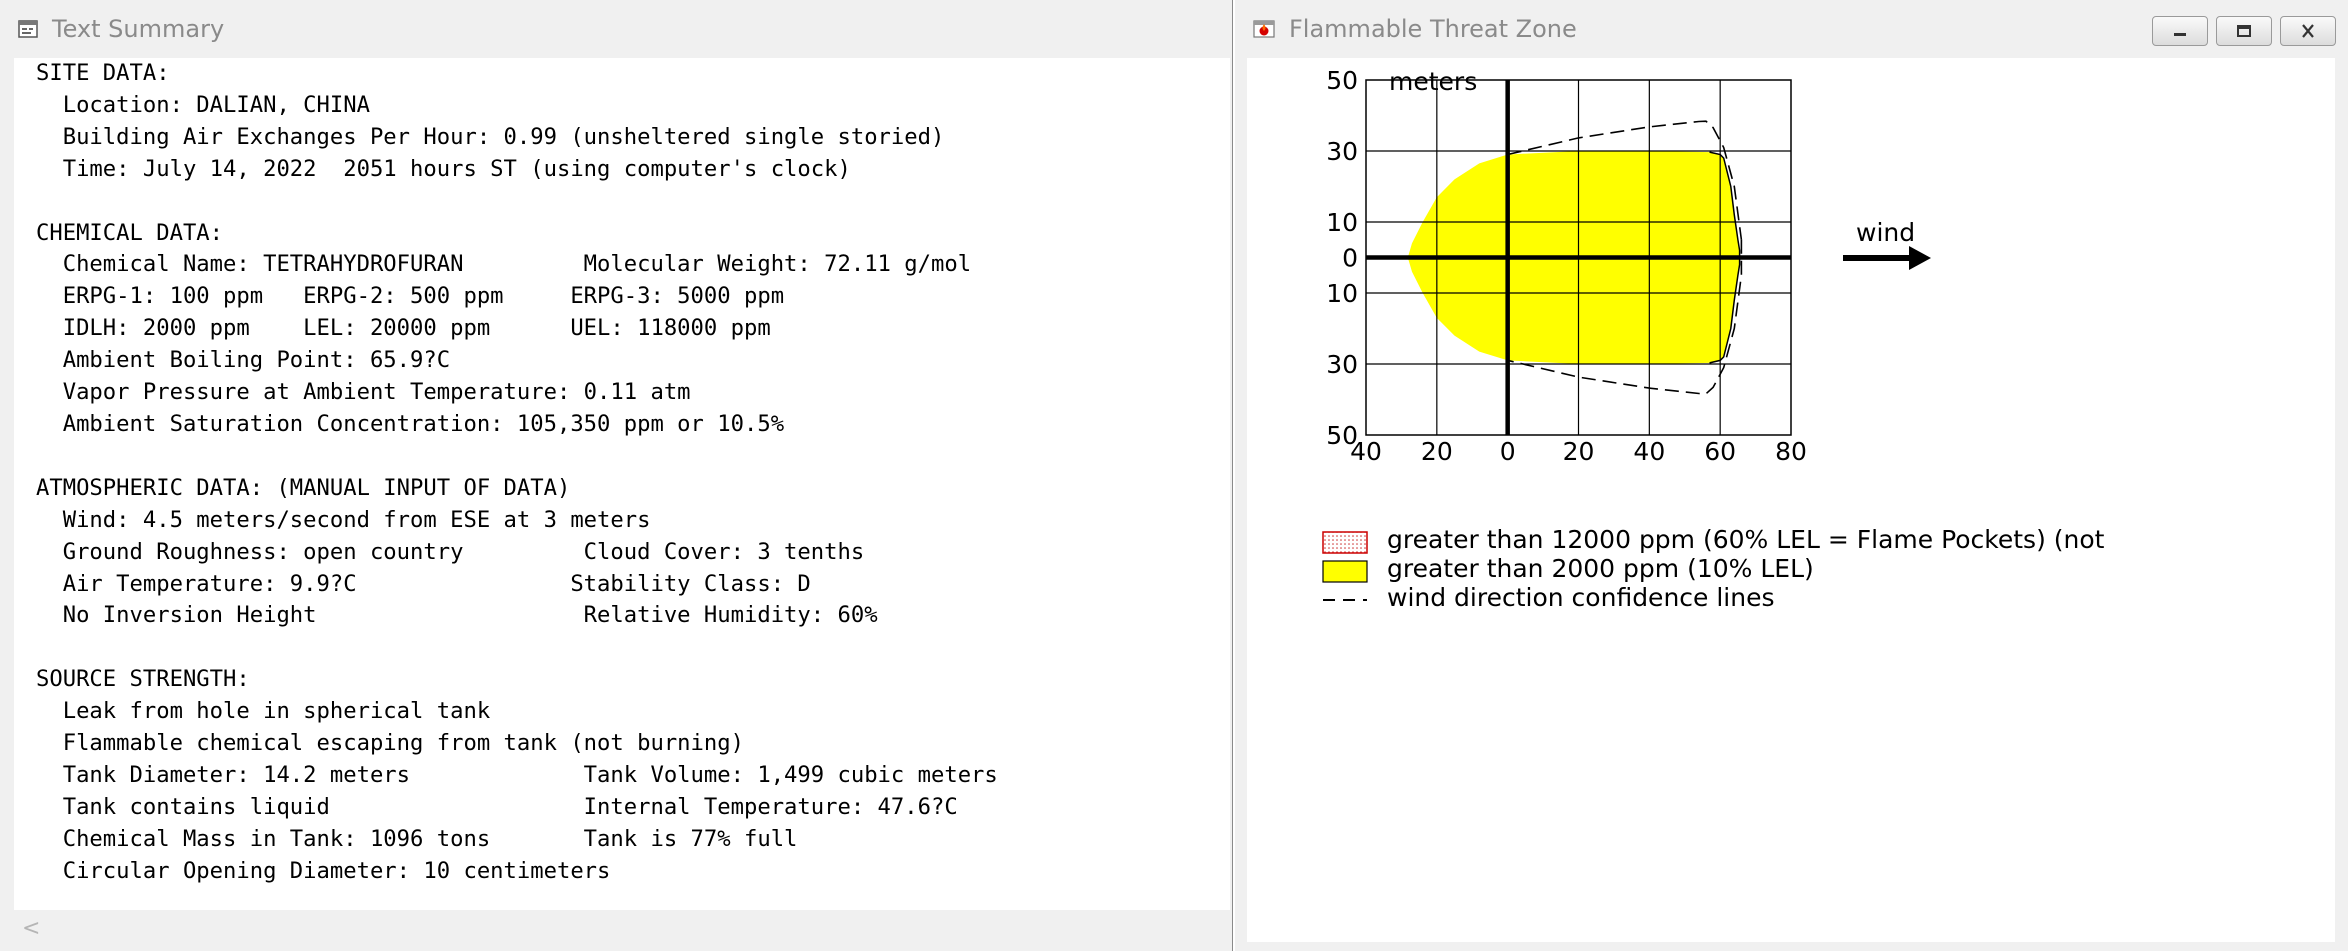 The height and width of the screenshot is (951, 2348). I want to click on x-tick-label: 80, so click(1791, 451).